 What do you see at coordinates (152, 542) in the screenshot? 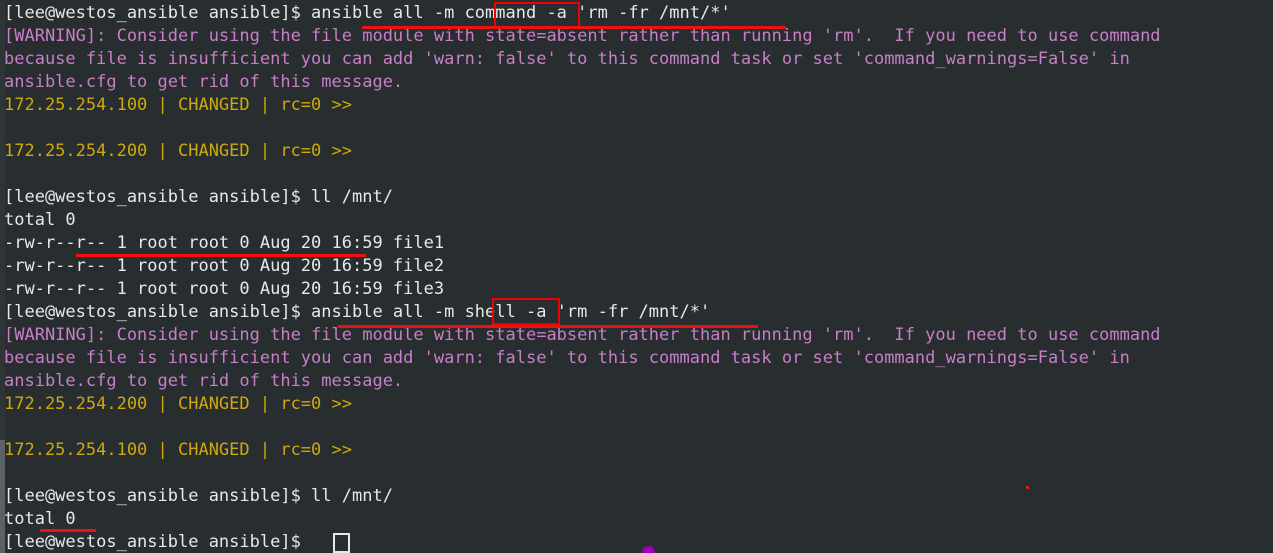
I see `terminal-line: [lee@westos_ansible ansible]$` at bounding box center [152, 542].